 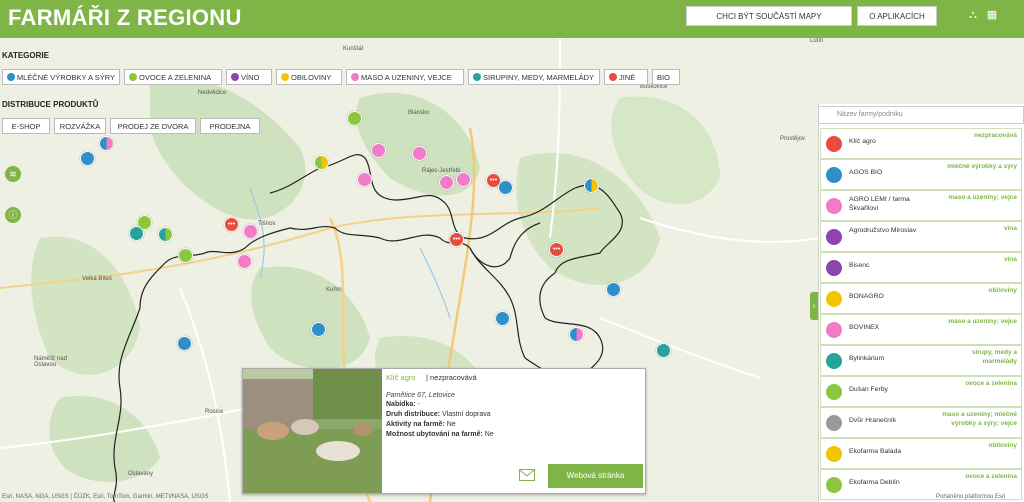 I want to click on mail-icon, so click(x=527, y=475).